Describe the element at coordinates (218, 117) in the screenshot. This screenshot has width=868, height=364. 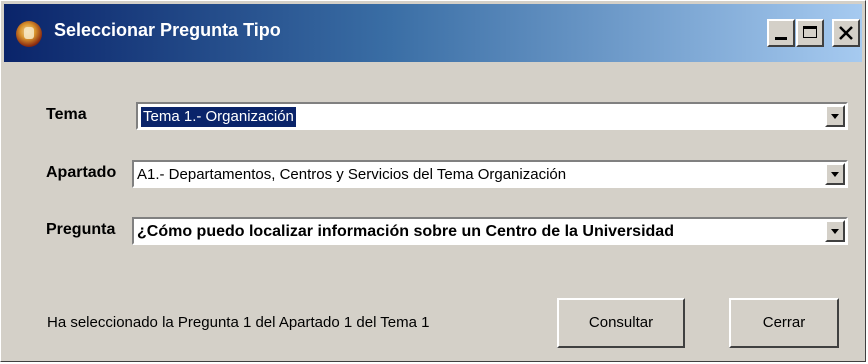
I see `tema-select-value: Tema 1.- Organización` at that location.